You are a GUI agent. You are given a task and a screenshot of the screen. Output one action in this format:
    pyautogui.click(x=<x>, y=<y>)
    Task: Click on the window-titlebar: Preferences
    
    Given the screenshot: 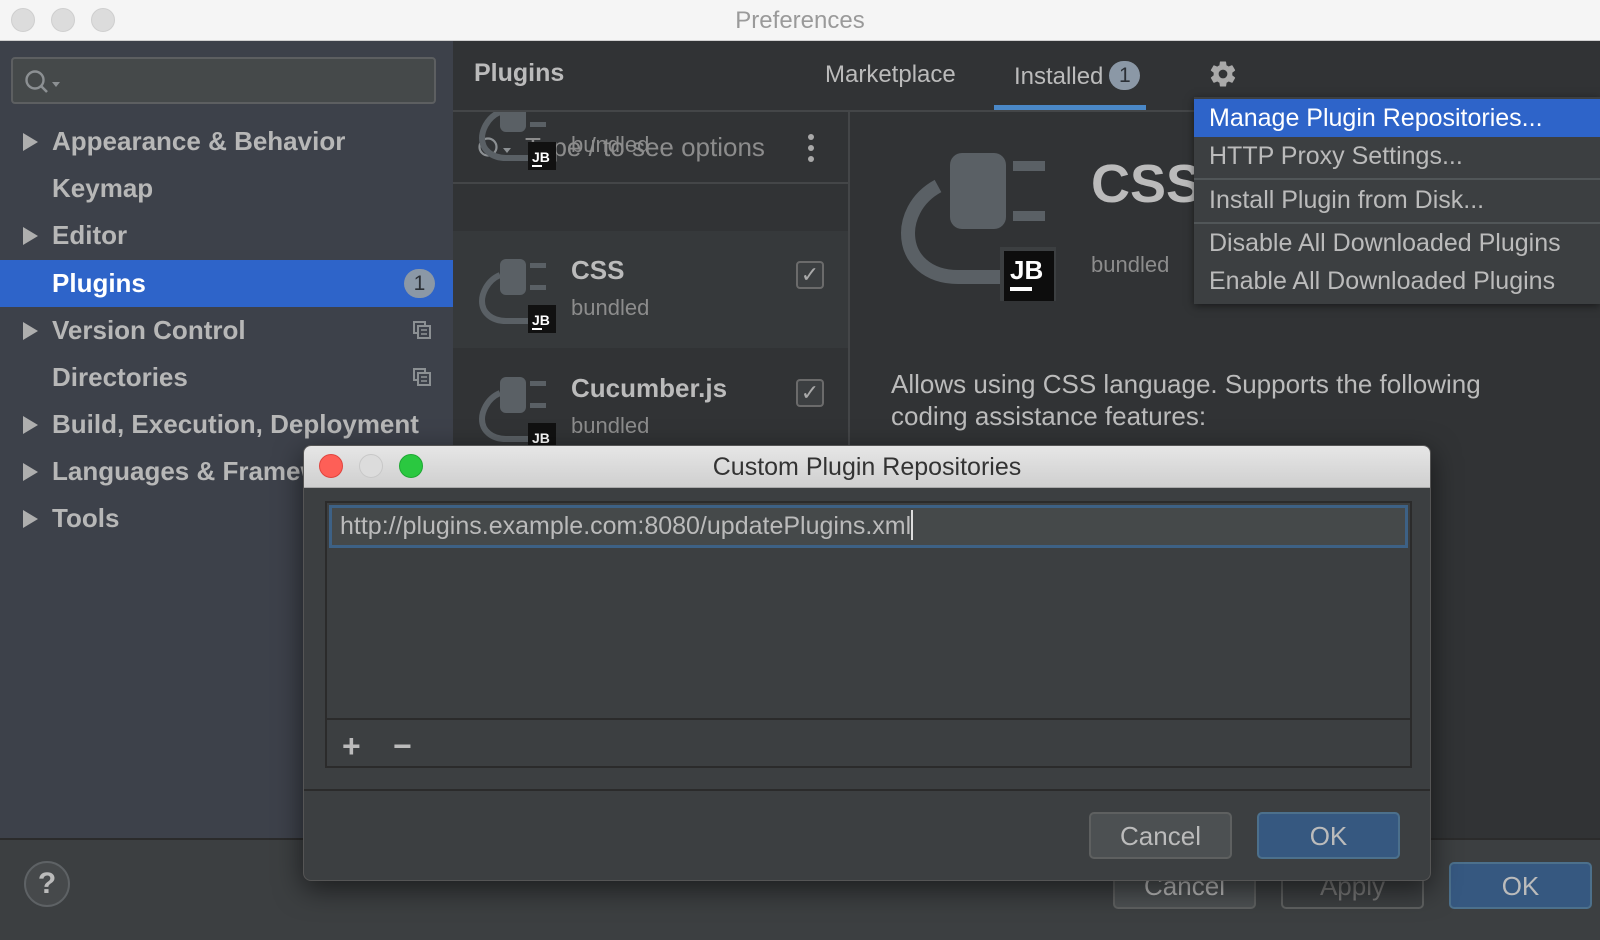 What is the action you would take?
    pyautogui.click(x=800, y=20)
    